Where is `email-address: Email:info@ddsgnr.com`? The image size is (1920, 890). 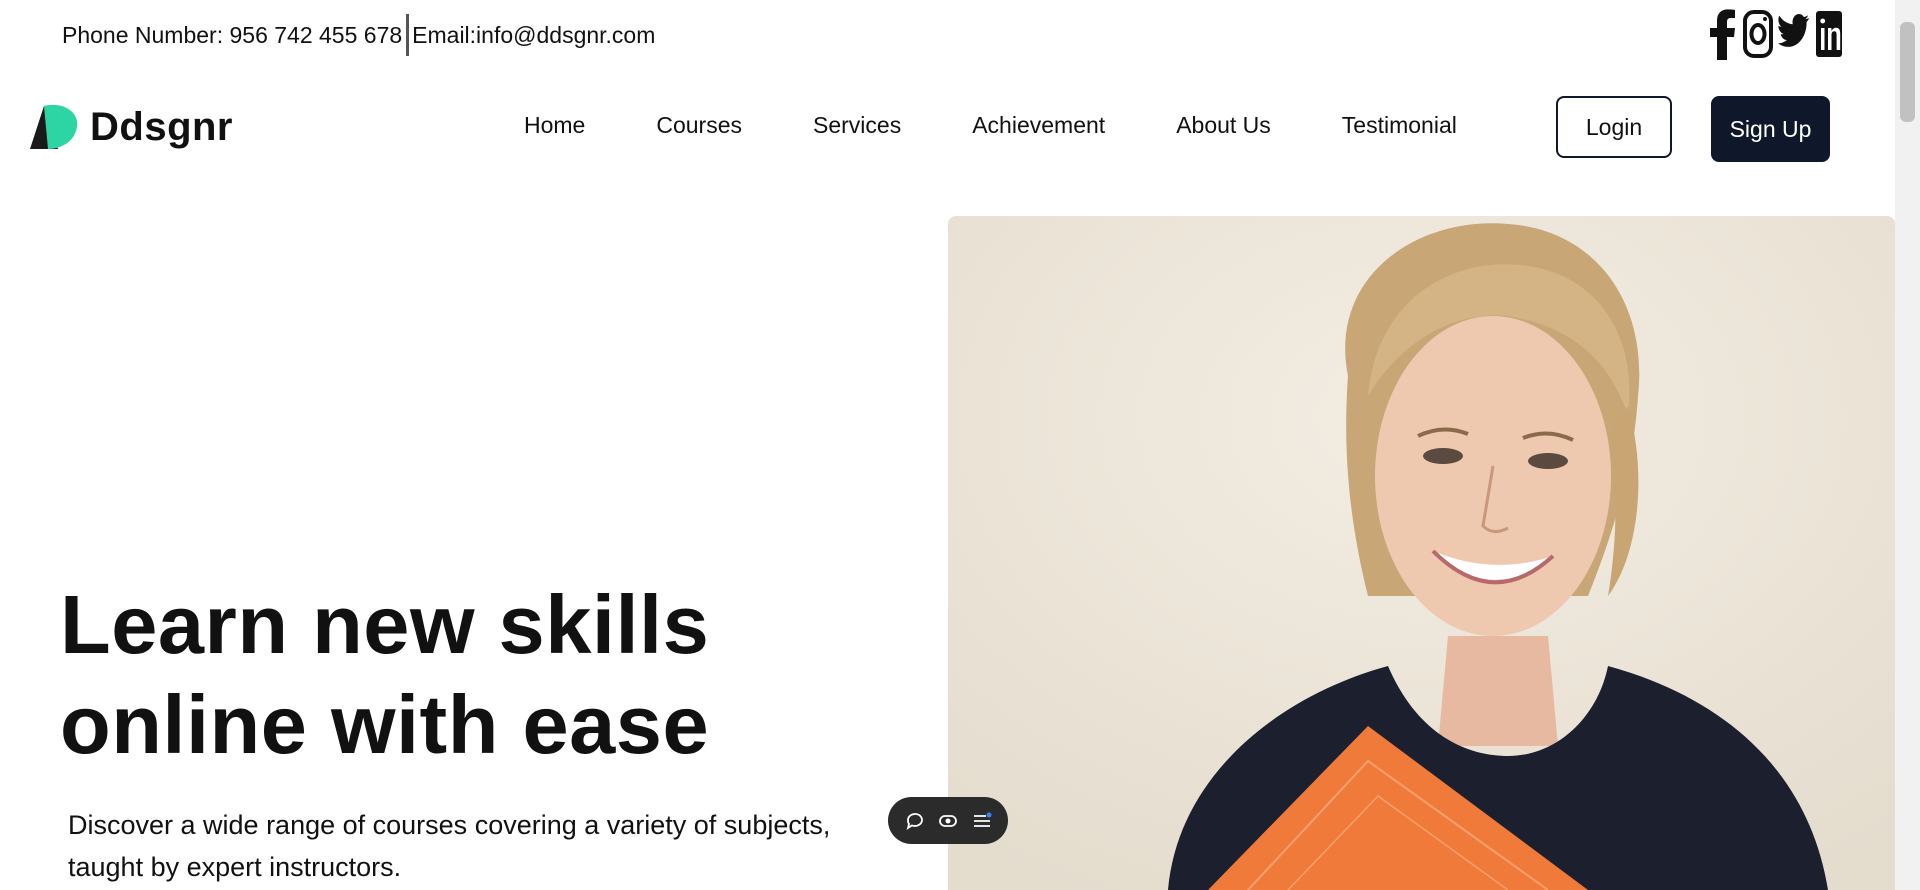
email-address: Email:info@ddsgnr.com is located at coordinates (533, 35).